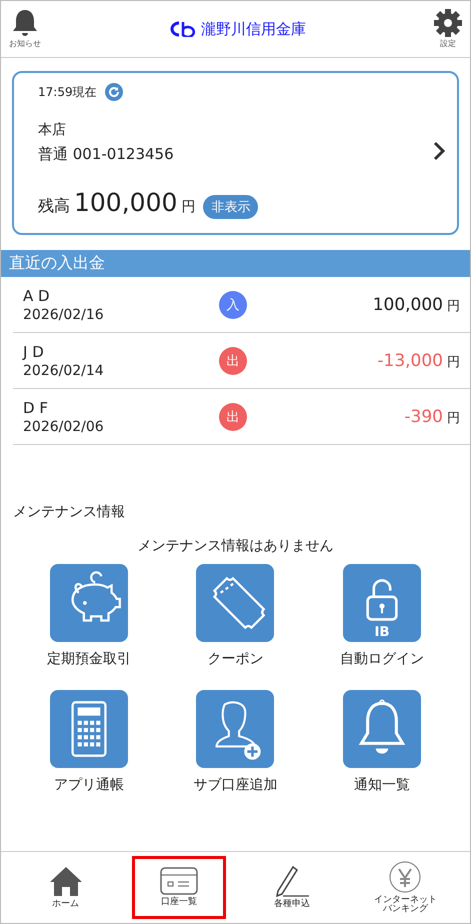  What do you see at coordinates (113, 92) in the screenshot?
I see `refresh-icon` at bounding box center [113, 92].